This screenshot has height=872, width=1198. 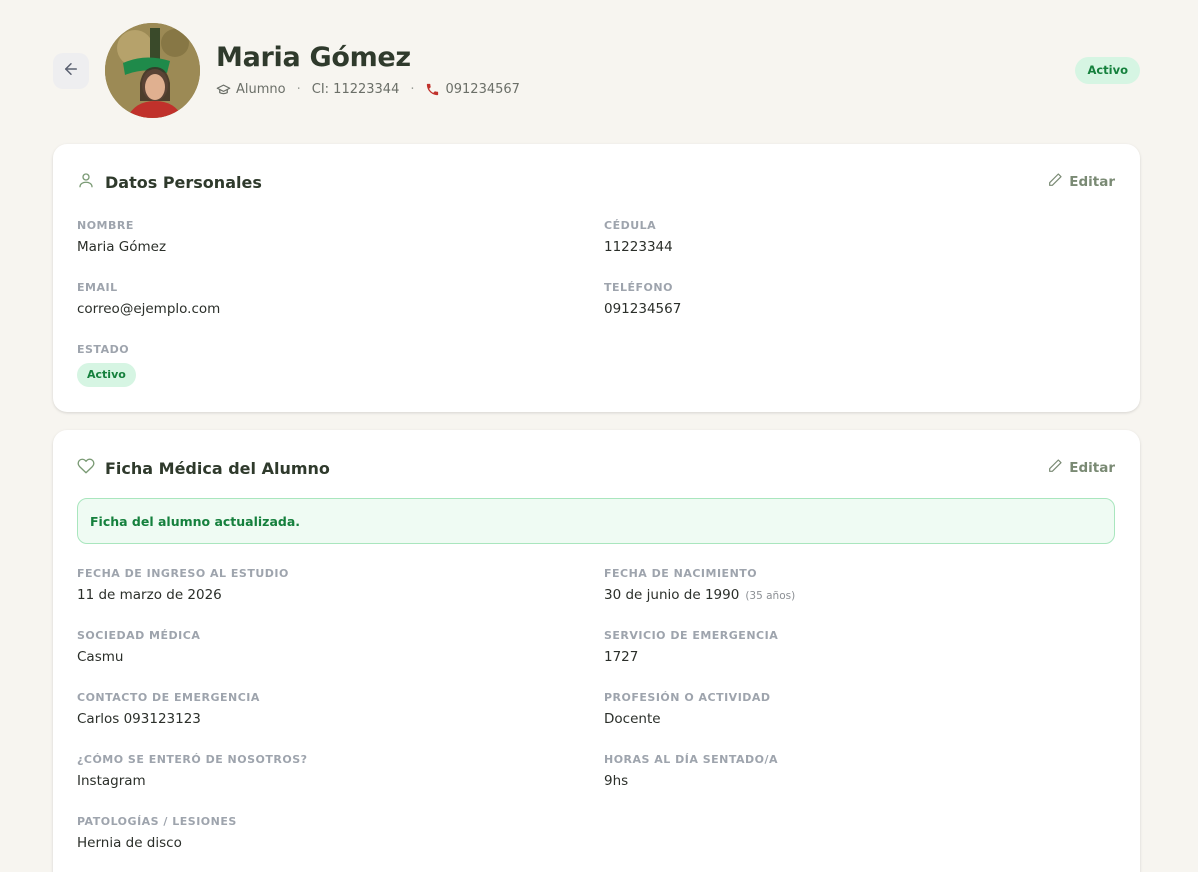 I want to click on heart-icon, so click(x=86, y=468).